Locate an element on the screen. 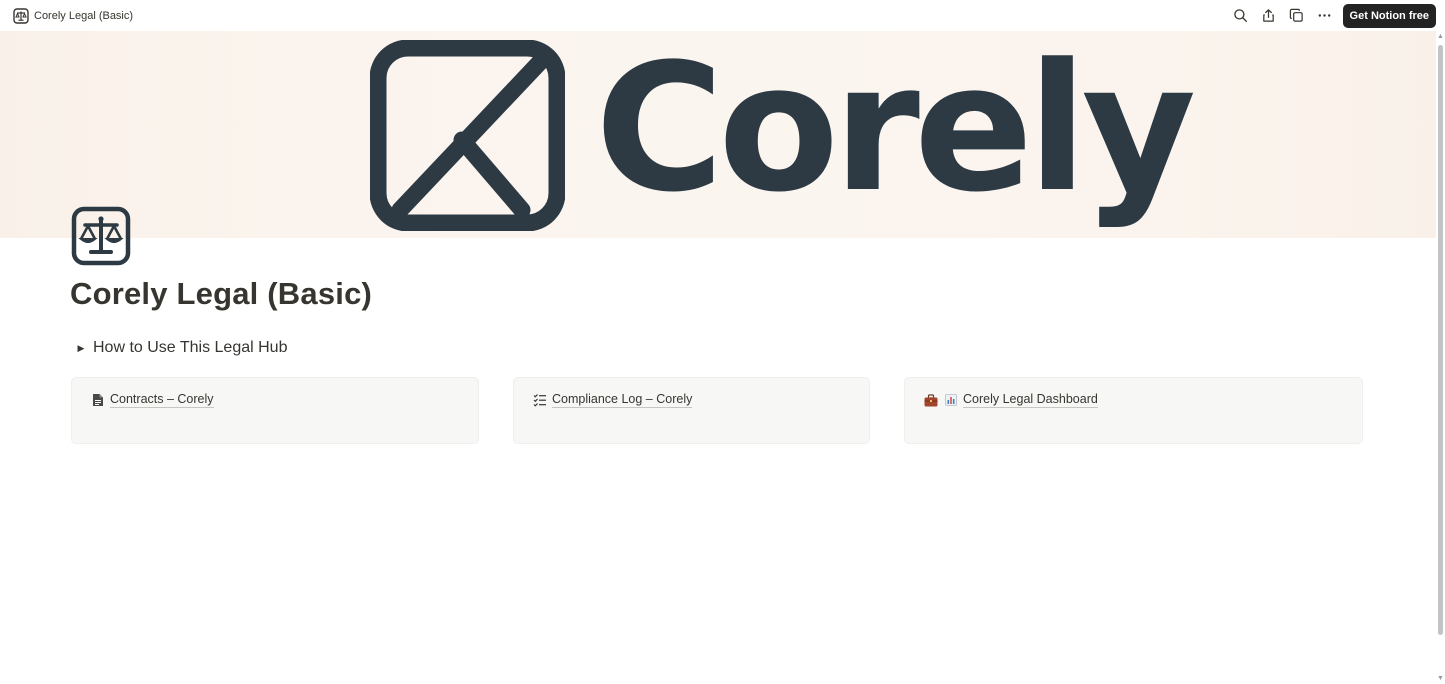  card-legal-dashboard: Corely Legal Dashboard is located at coordinates (1133, 410).